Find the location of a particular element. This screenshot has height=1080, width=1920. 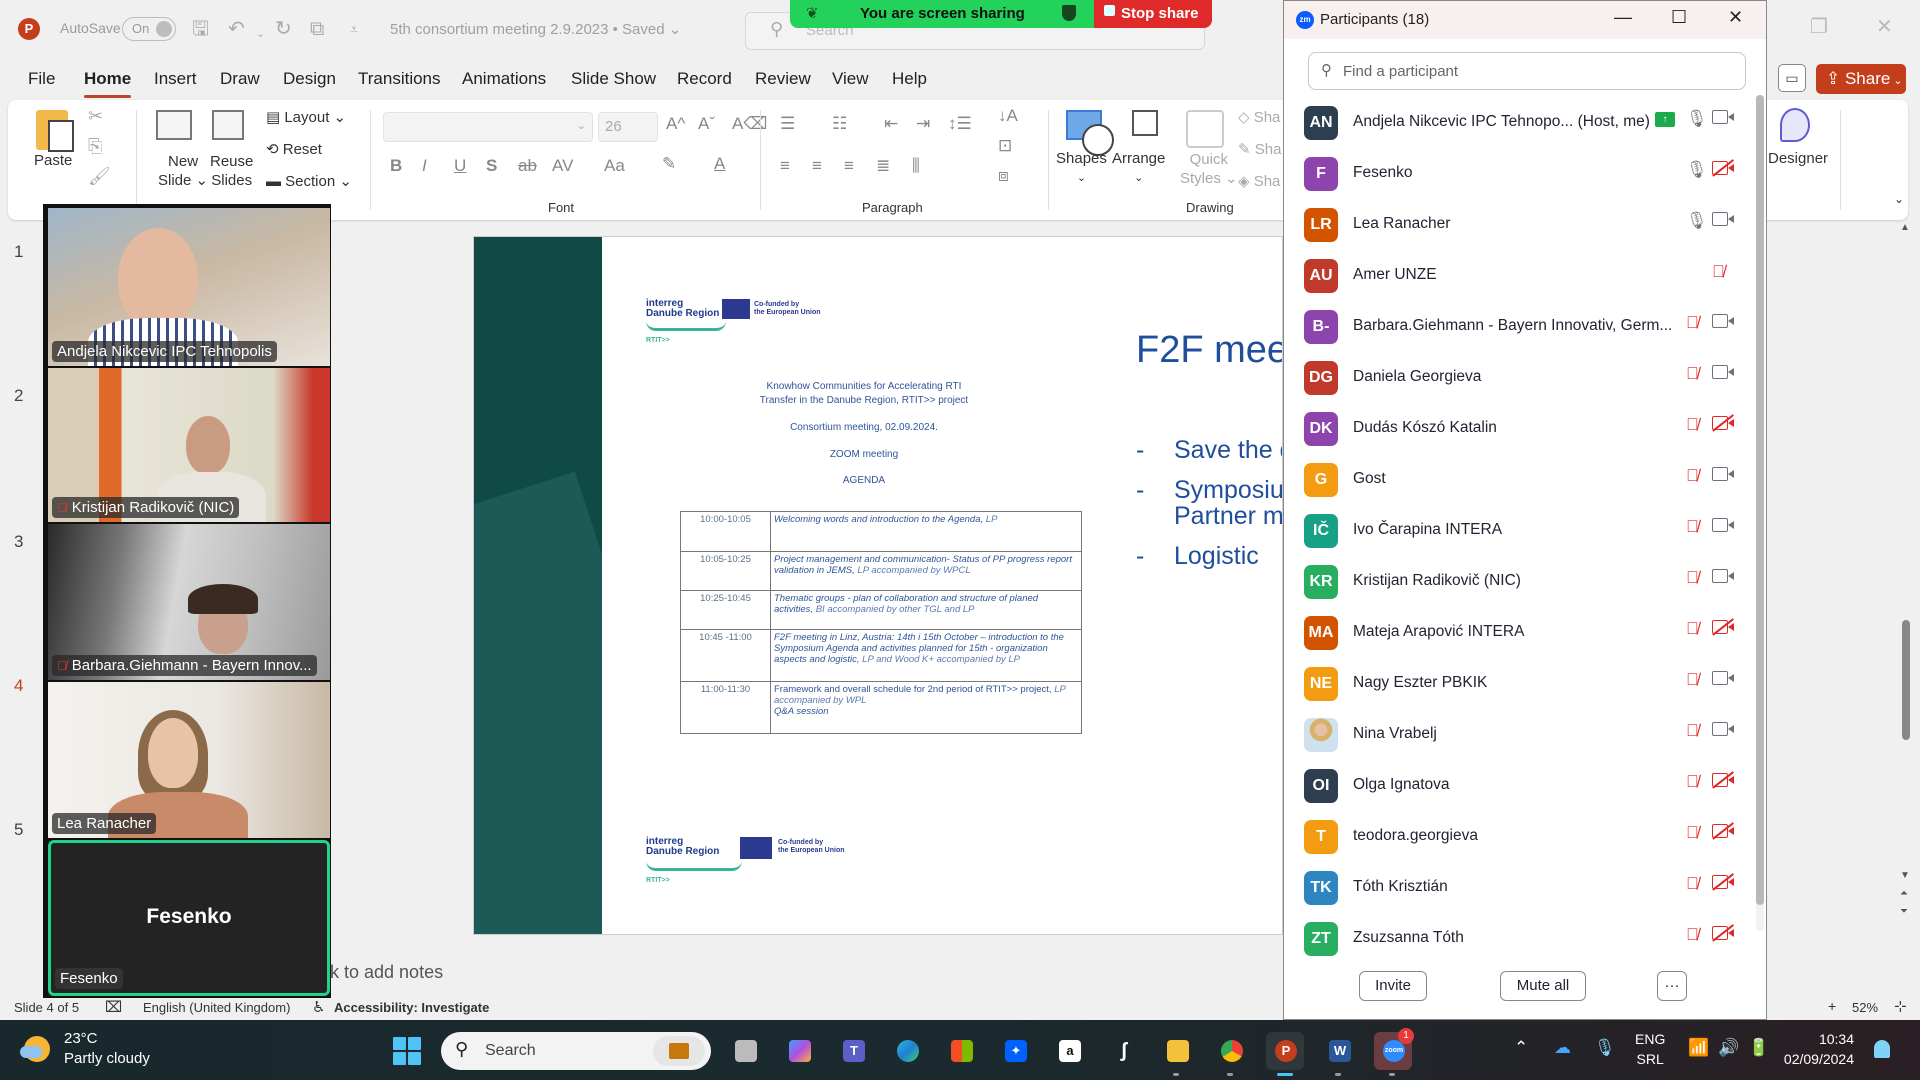

tab-help: Help is located at coordinates (909, 79).